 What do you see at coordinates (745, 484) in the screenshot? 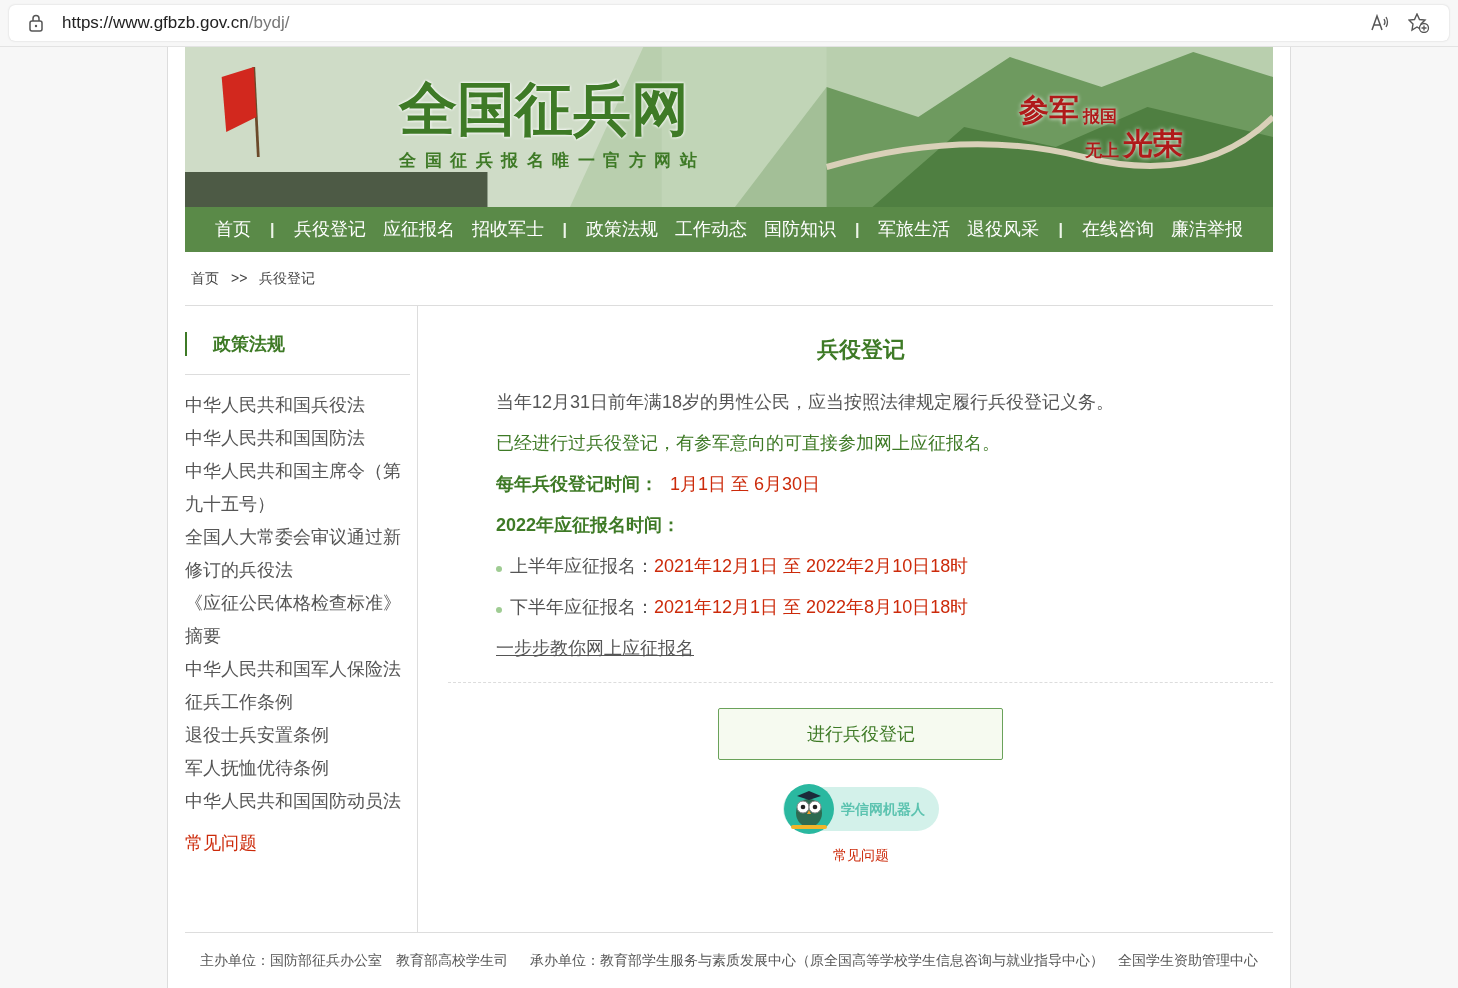
I see `registration-time-value: 1月1日 至 6月30日` at bounding box center [745, 484].